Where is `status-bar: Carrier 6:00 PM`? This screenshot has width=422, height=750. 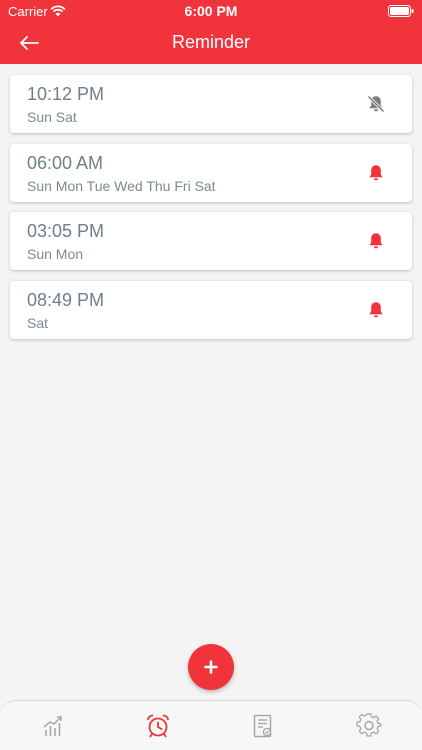 status-bar: Carrier 6:00 PM is located at coordinates (211, 11).